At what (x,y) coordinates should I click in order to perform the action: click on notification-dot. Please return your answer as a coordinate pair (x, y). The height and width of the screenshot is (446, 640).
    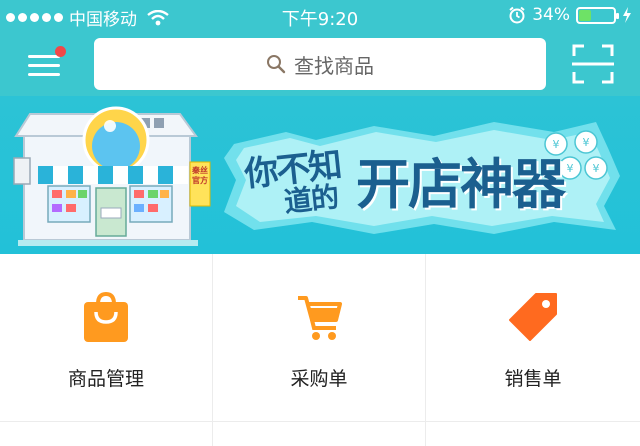
    Looking at the image, I should click on (60, 51).